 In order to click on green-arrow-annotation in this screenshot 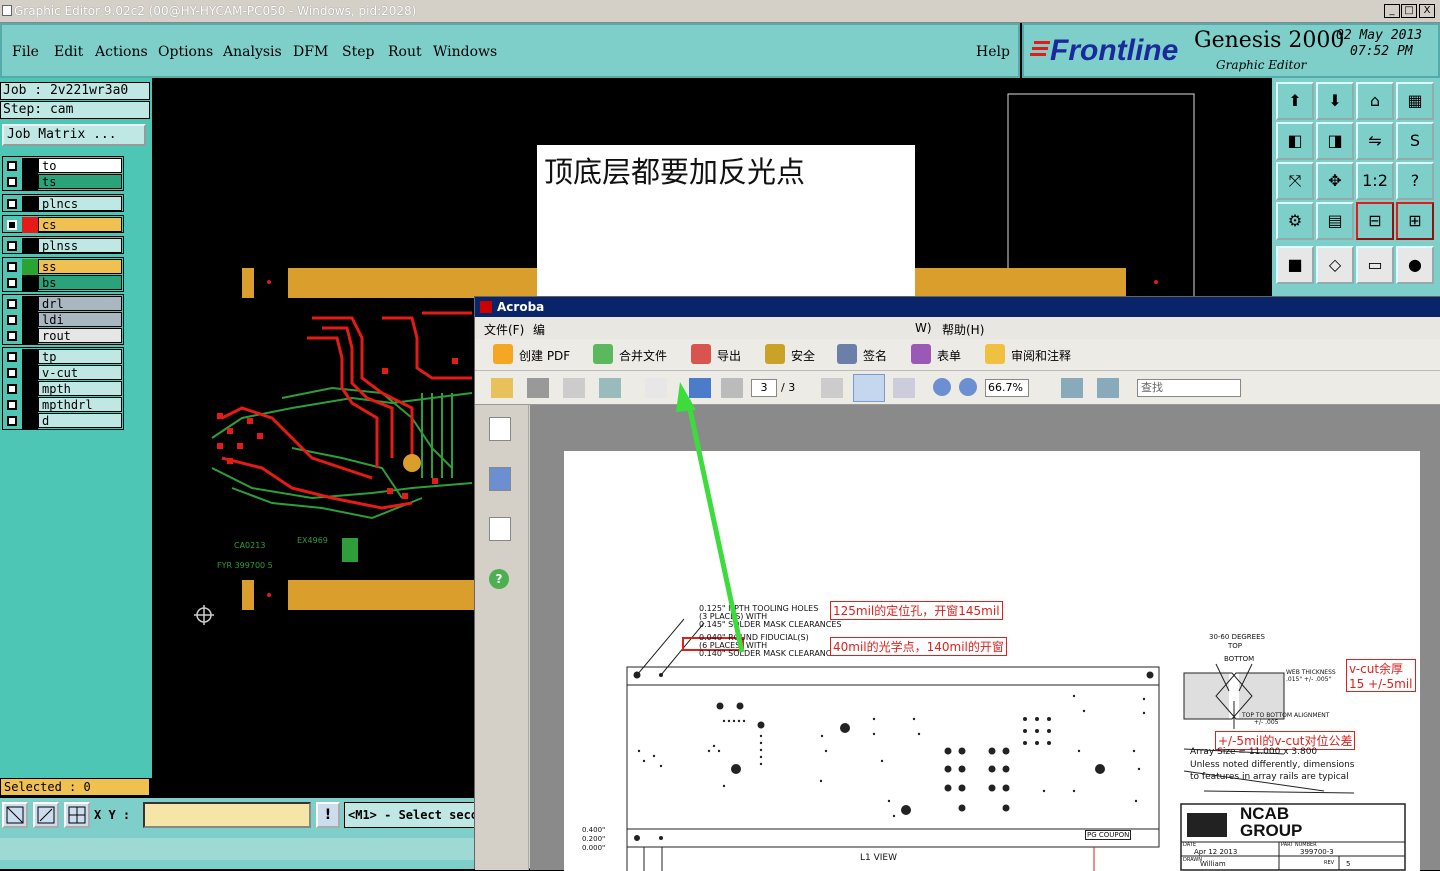, I will do `click(710, 517)`.